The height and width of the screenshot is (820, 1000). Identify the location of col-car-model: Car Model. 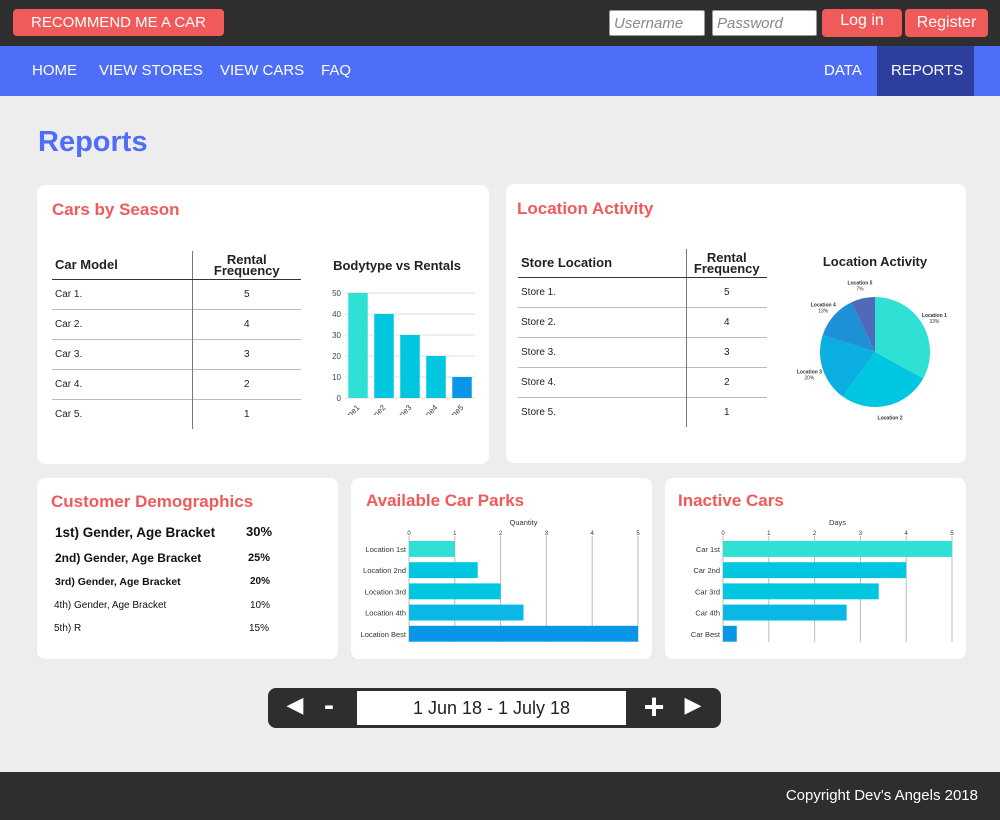
(122, 265).